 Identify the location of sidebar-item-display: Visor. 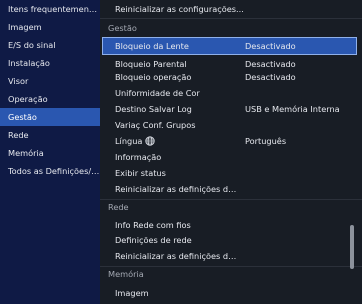
(50, 81).